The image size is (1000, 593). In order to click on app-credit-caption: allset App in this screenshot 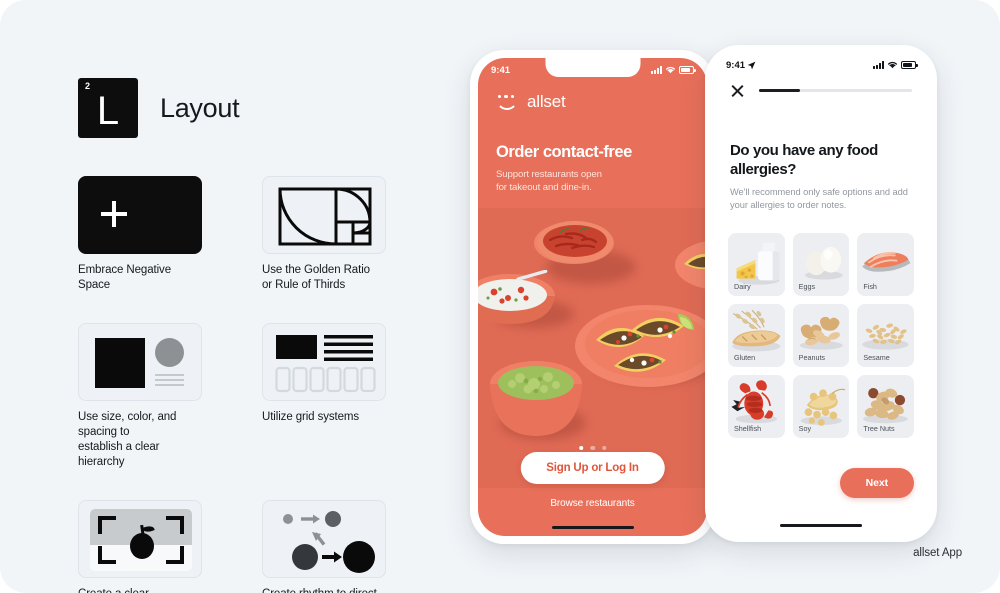, I will do `click(937, 553)`.